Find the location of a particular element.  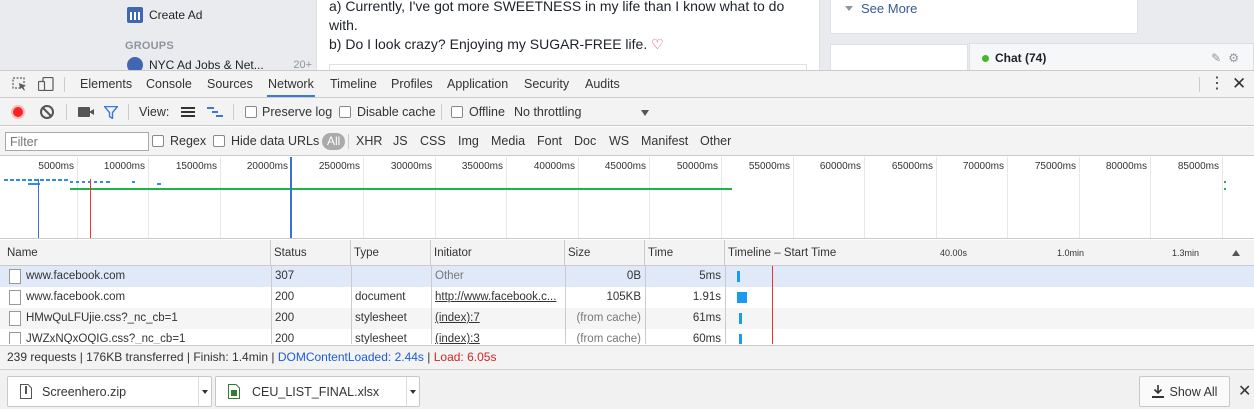

column-status: Status is located at coordinates (311, 253).